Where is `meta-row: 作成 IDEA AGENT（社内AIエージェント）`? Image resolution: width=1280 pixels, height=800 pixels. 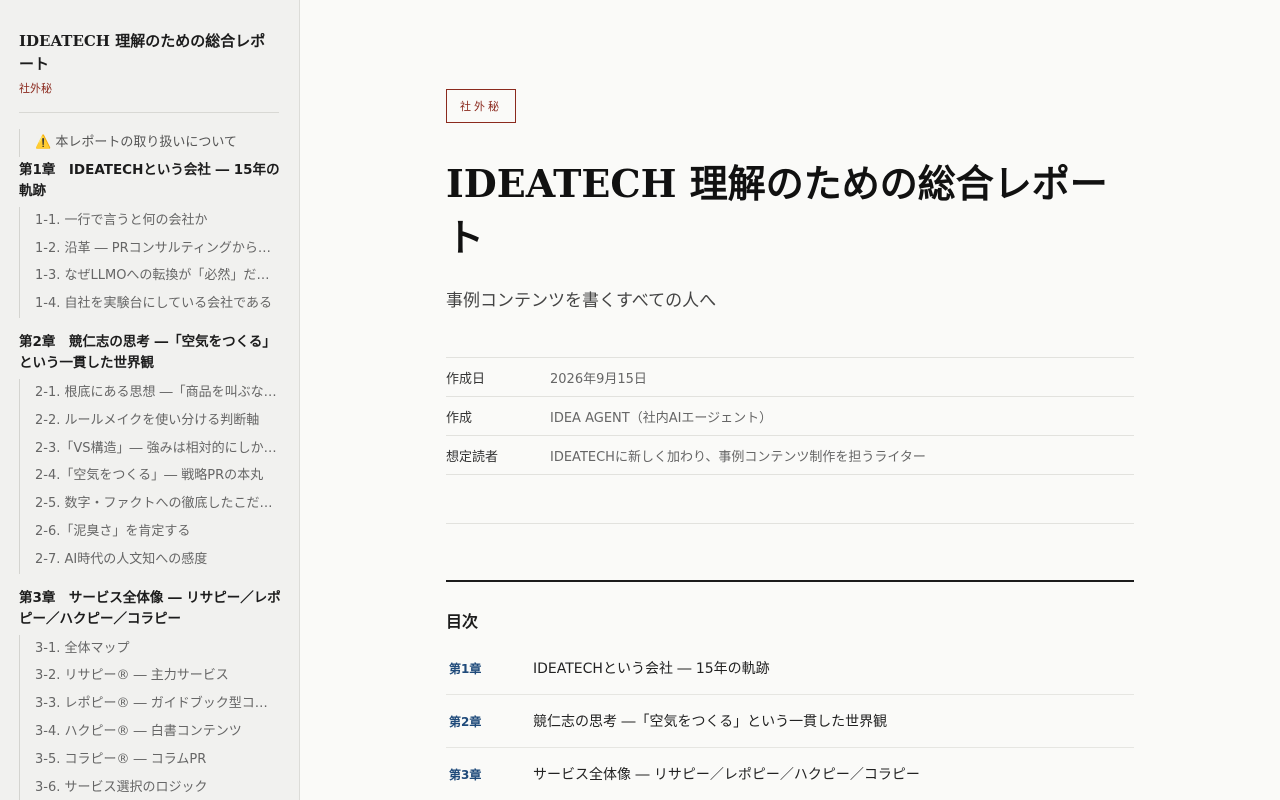 meta-row: 作成 IDEA AGENT（社内AIエージェント） is located at coordinates (790, 416).